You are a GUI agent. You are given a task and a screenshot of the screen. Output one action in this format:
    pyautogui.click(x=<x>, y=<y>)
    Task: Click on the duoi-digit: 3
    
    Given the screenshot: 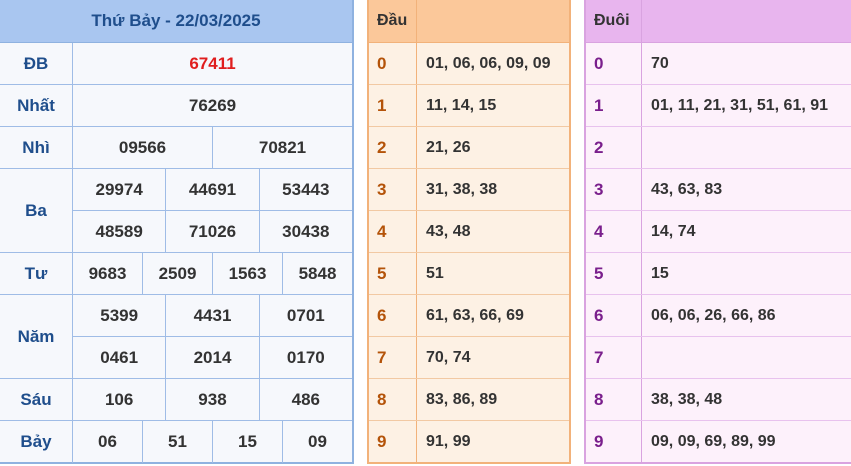 What is the action you would take?
    pyautogui.click(x=614, y=189)
    